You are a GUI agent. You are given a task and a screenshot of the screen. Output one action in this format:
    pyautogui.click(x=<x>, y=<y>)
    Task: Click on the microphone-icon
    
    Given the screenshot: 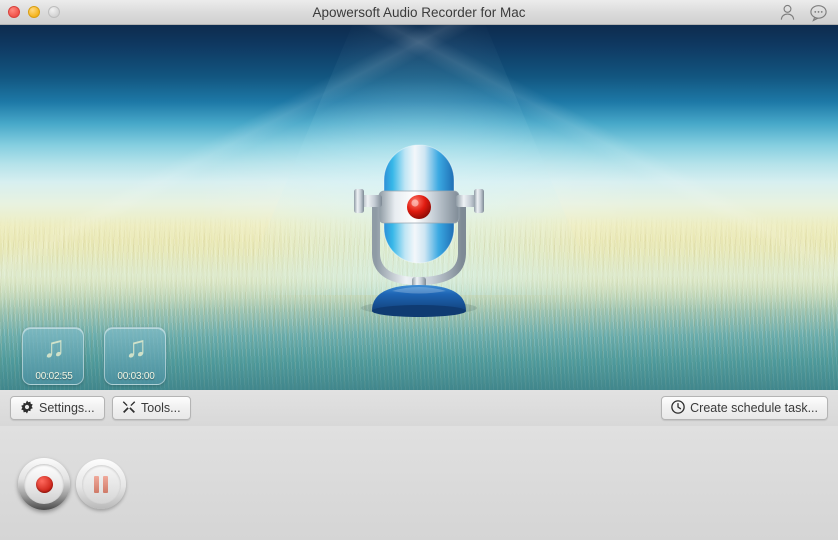 What is the action you would take?
    pyautogui.click(x=419, y=222)
    